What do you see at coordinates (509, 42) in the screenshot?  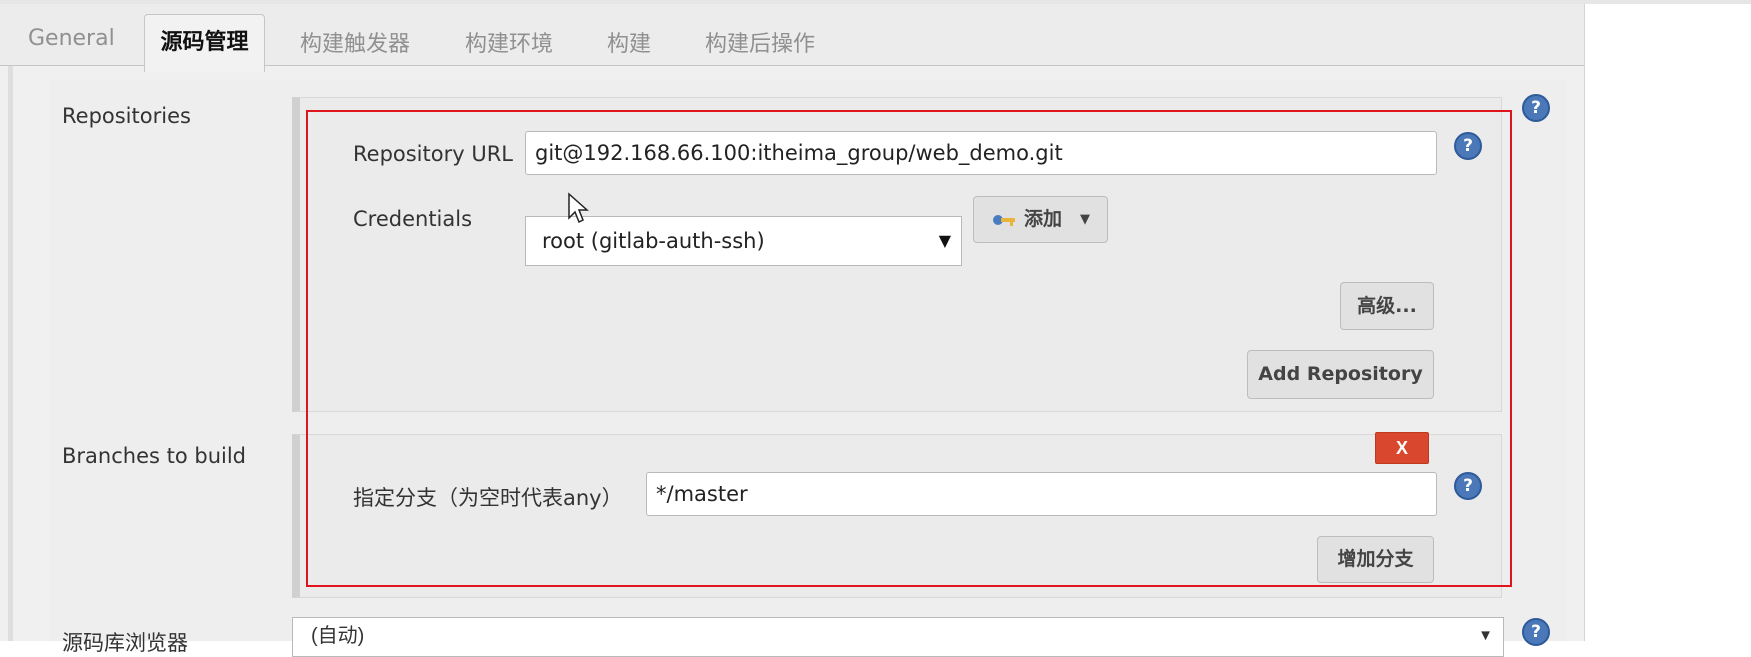 I see `tab-build-environment: 构建环境` at bounding box center [509, 42].